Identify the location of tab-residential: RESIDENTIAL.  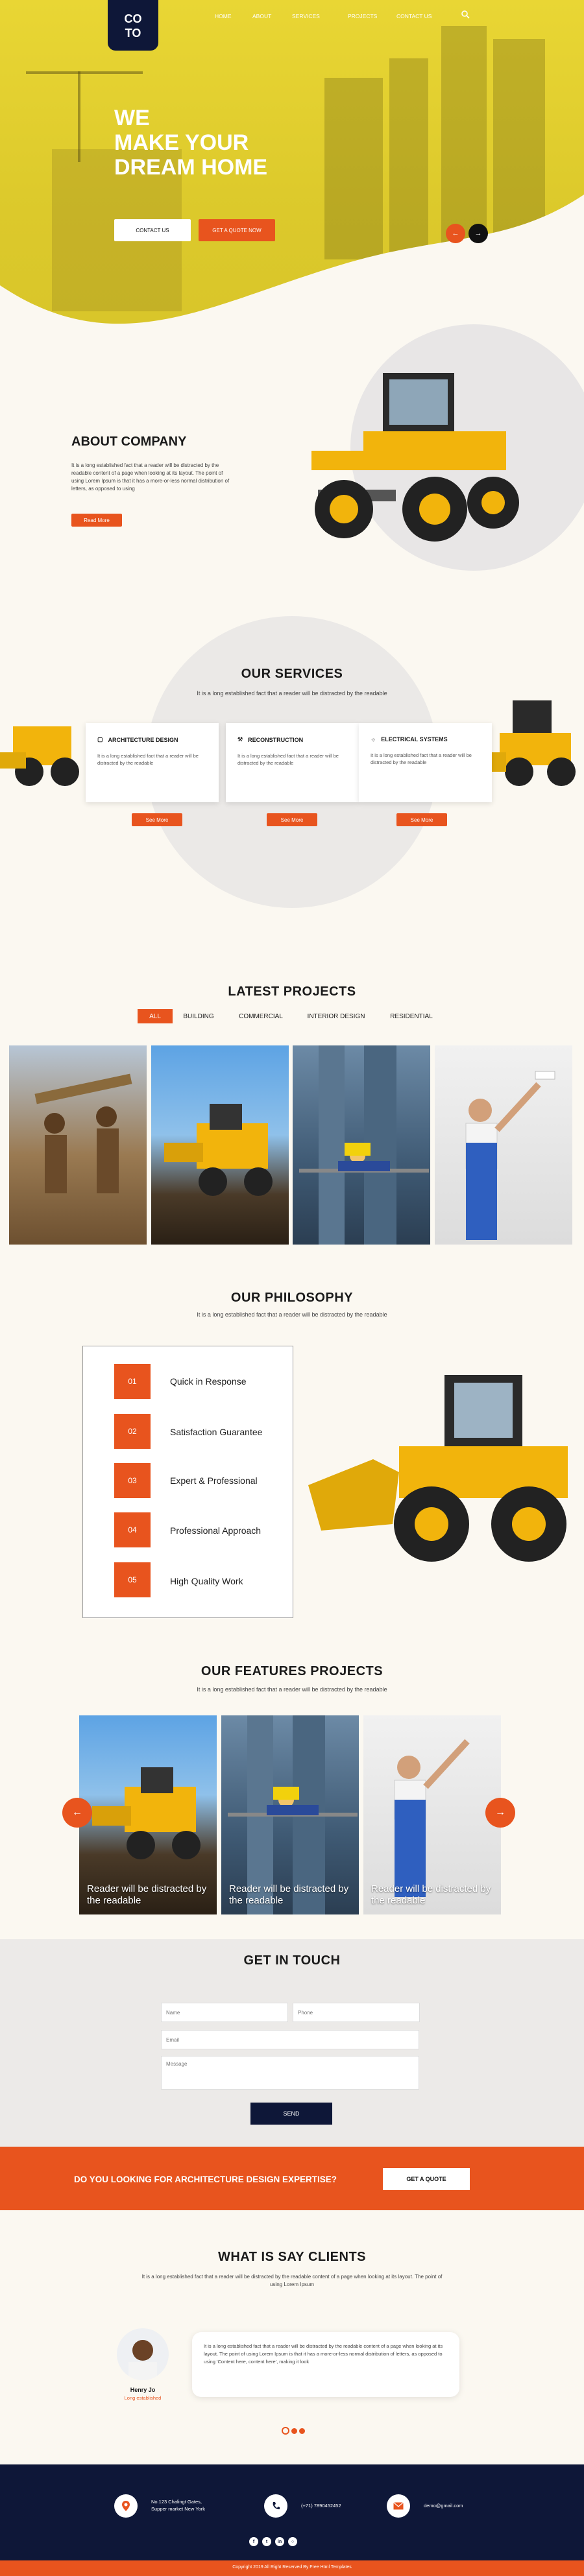
(411, 1016).